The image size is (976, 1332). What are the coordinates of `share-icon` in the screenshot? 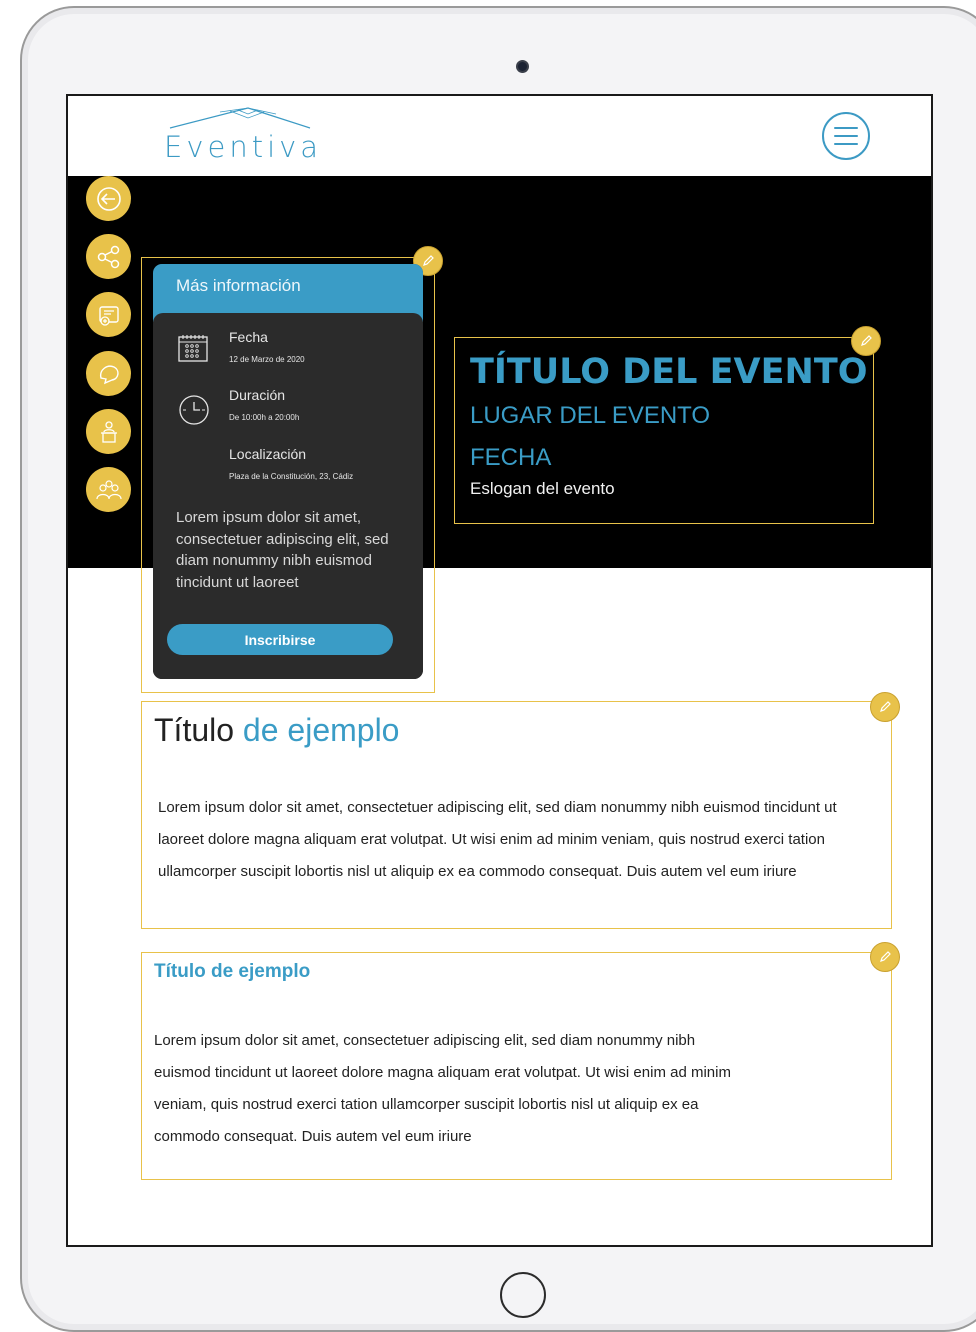 It's located at (108, 256).